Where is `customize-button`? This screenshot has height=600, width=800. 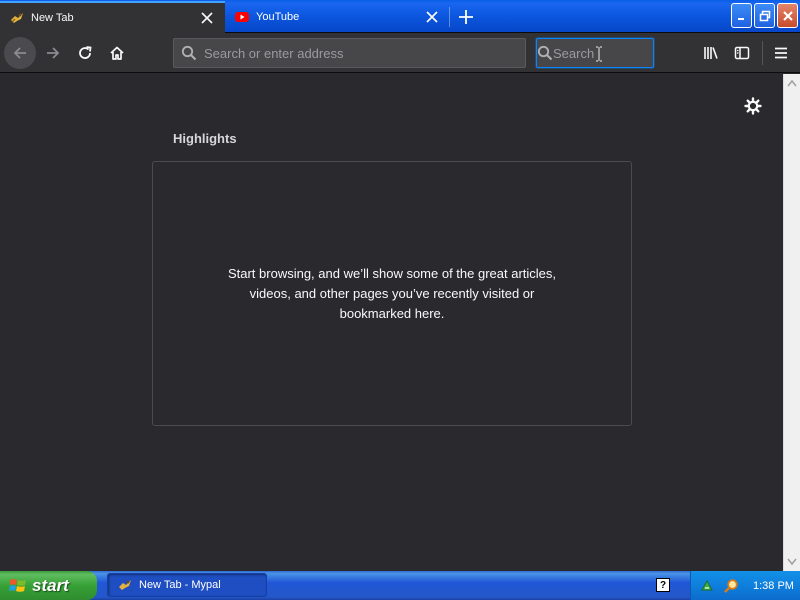 customize-button is located at coordinates (753, 106).